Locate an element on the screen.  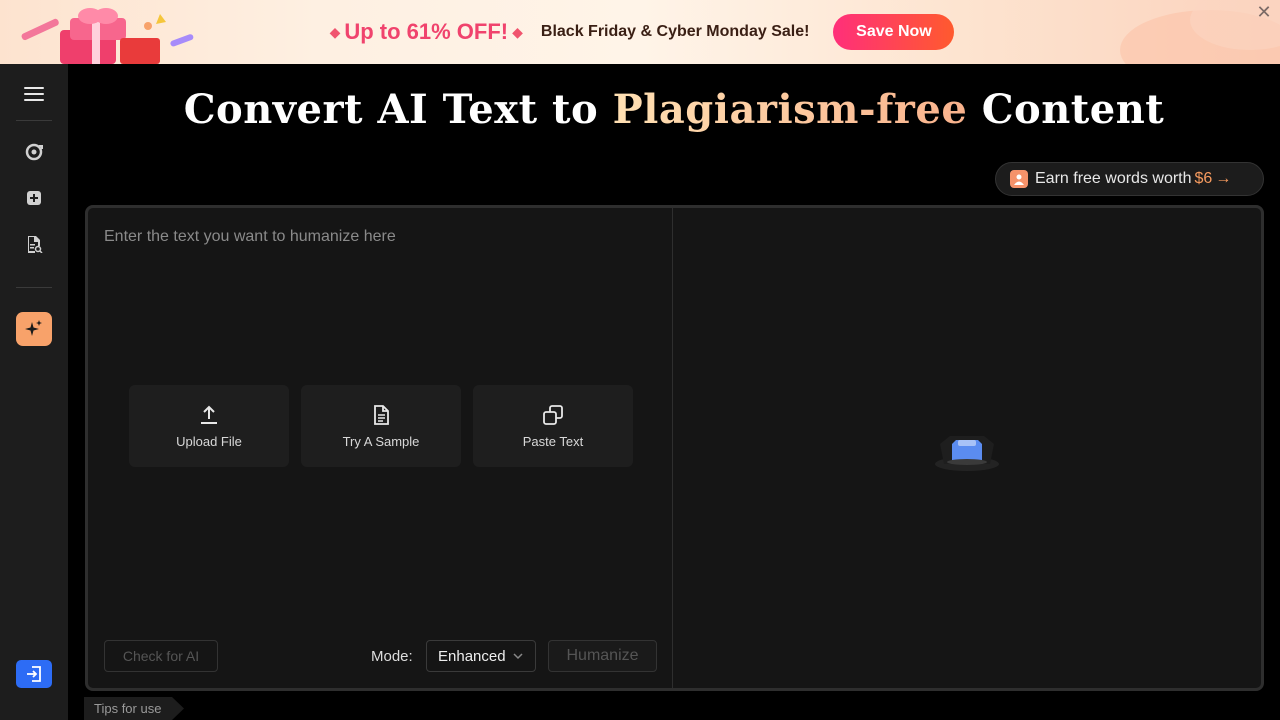
check-for-ai-button: Check for AI is located at coordinates (161, 656).